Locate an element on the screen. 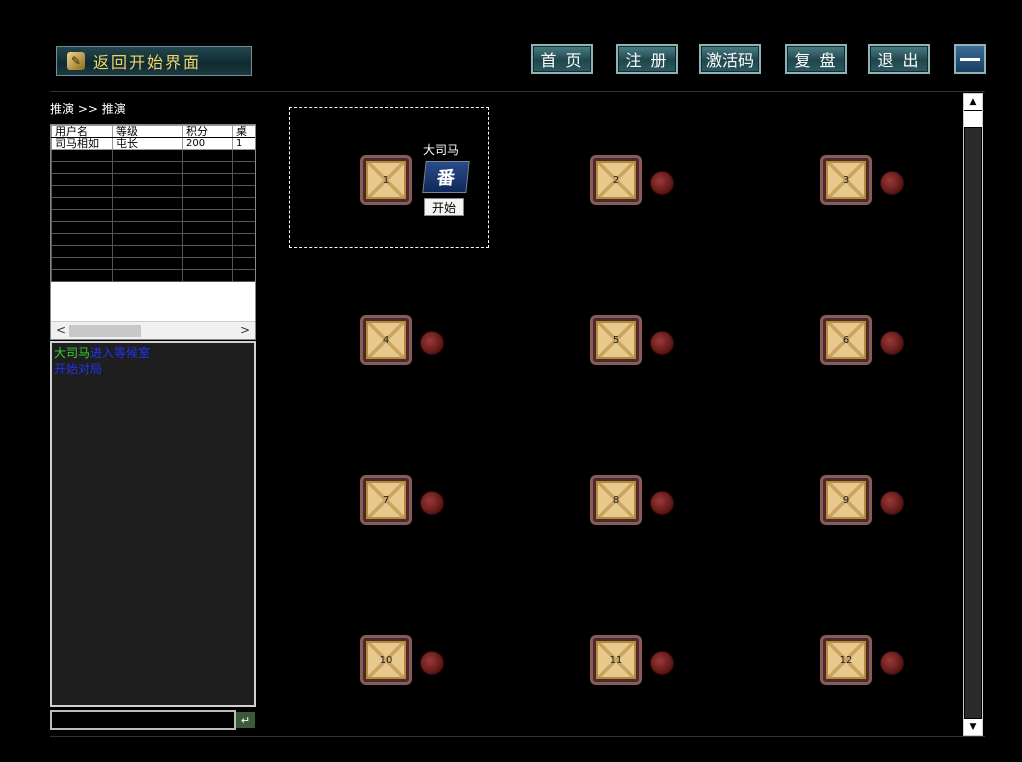 This screenshot has height=762, width=1022. back-to-start-button: ✎ 返回开始界面 is located at coordinates (154, 61).